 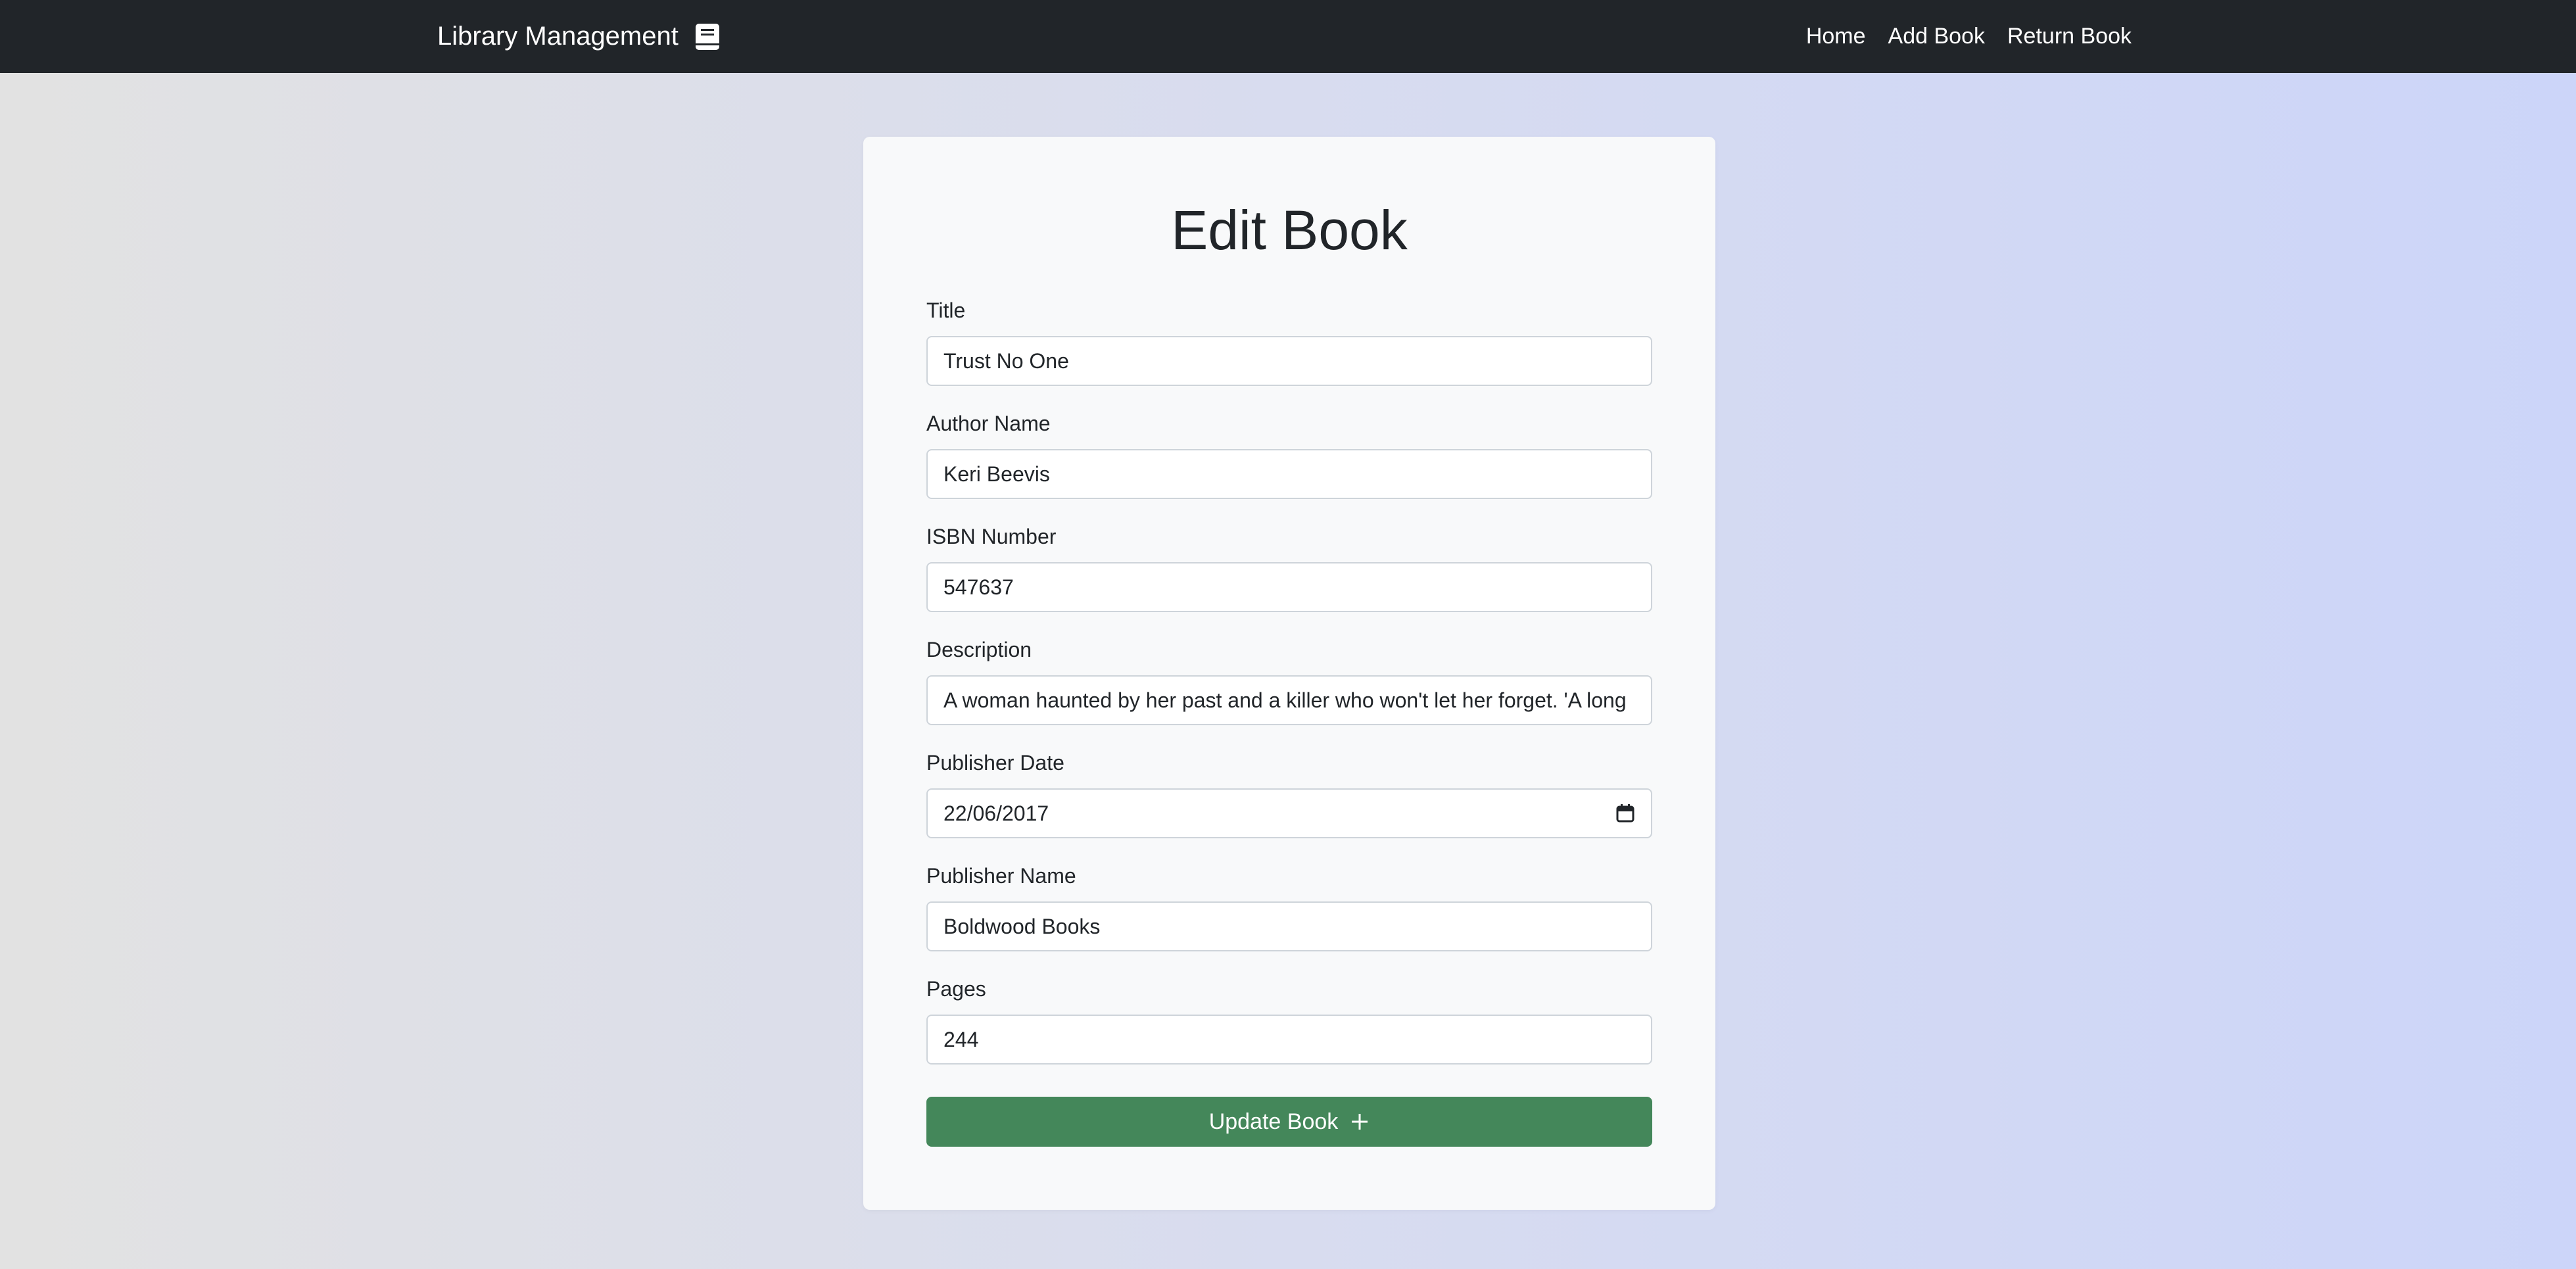 What do you see at coordinates (992, 536) in the screenshot?
I see `isbn-label: ISBN Number` at bounding box center [992, 536].